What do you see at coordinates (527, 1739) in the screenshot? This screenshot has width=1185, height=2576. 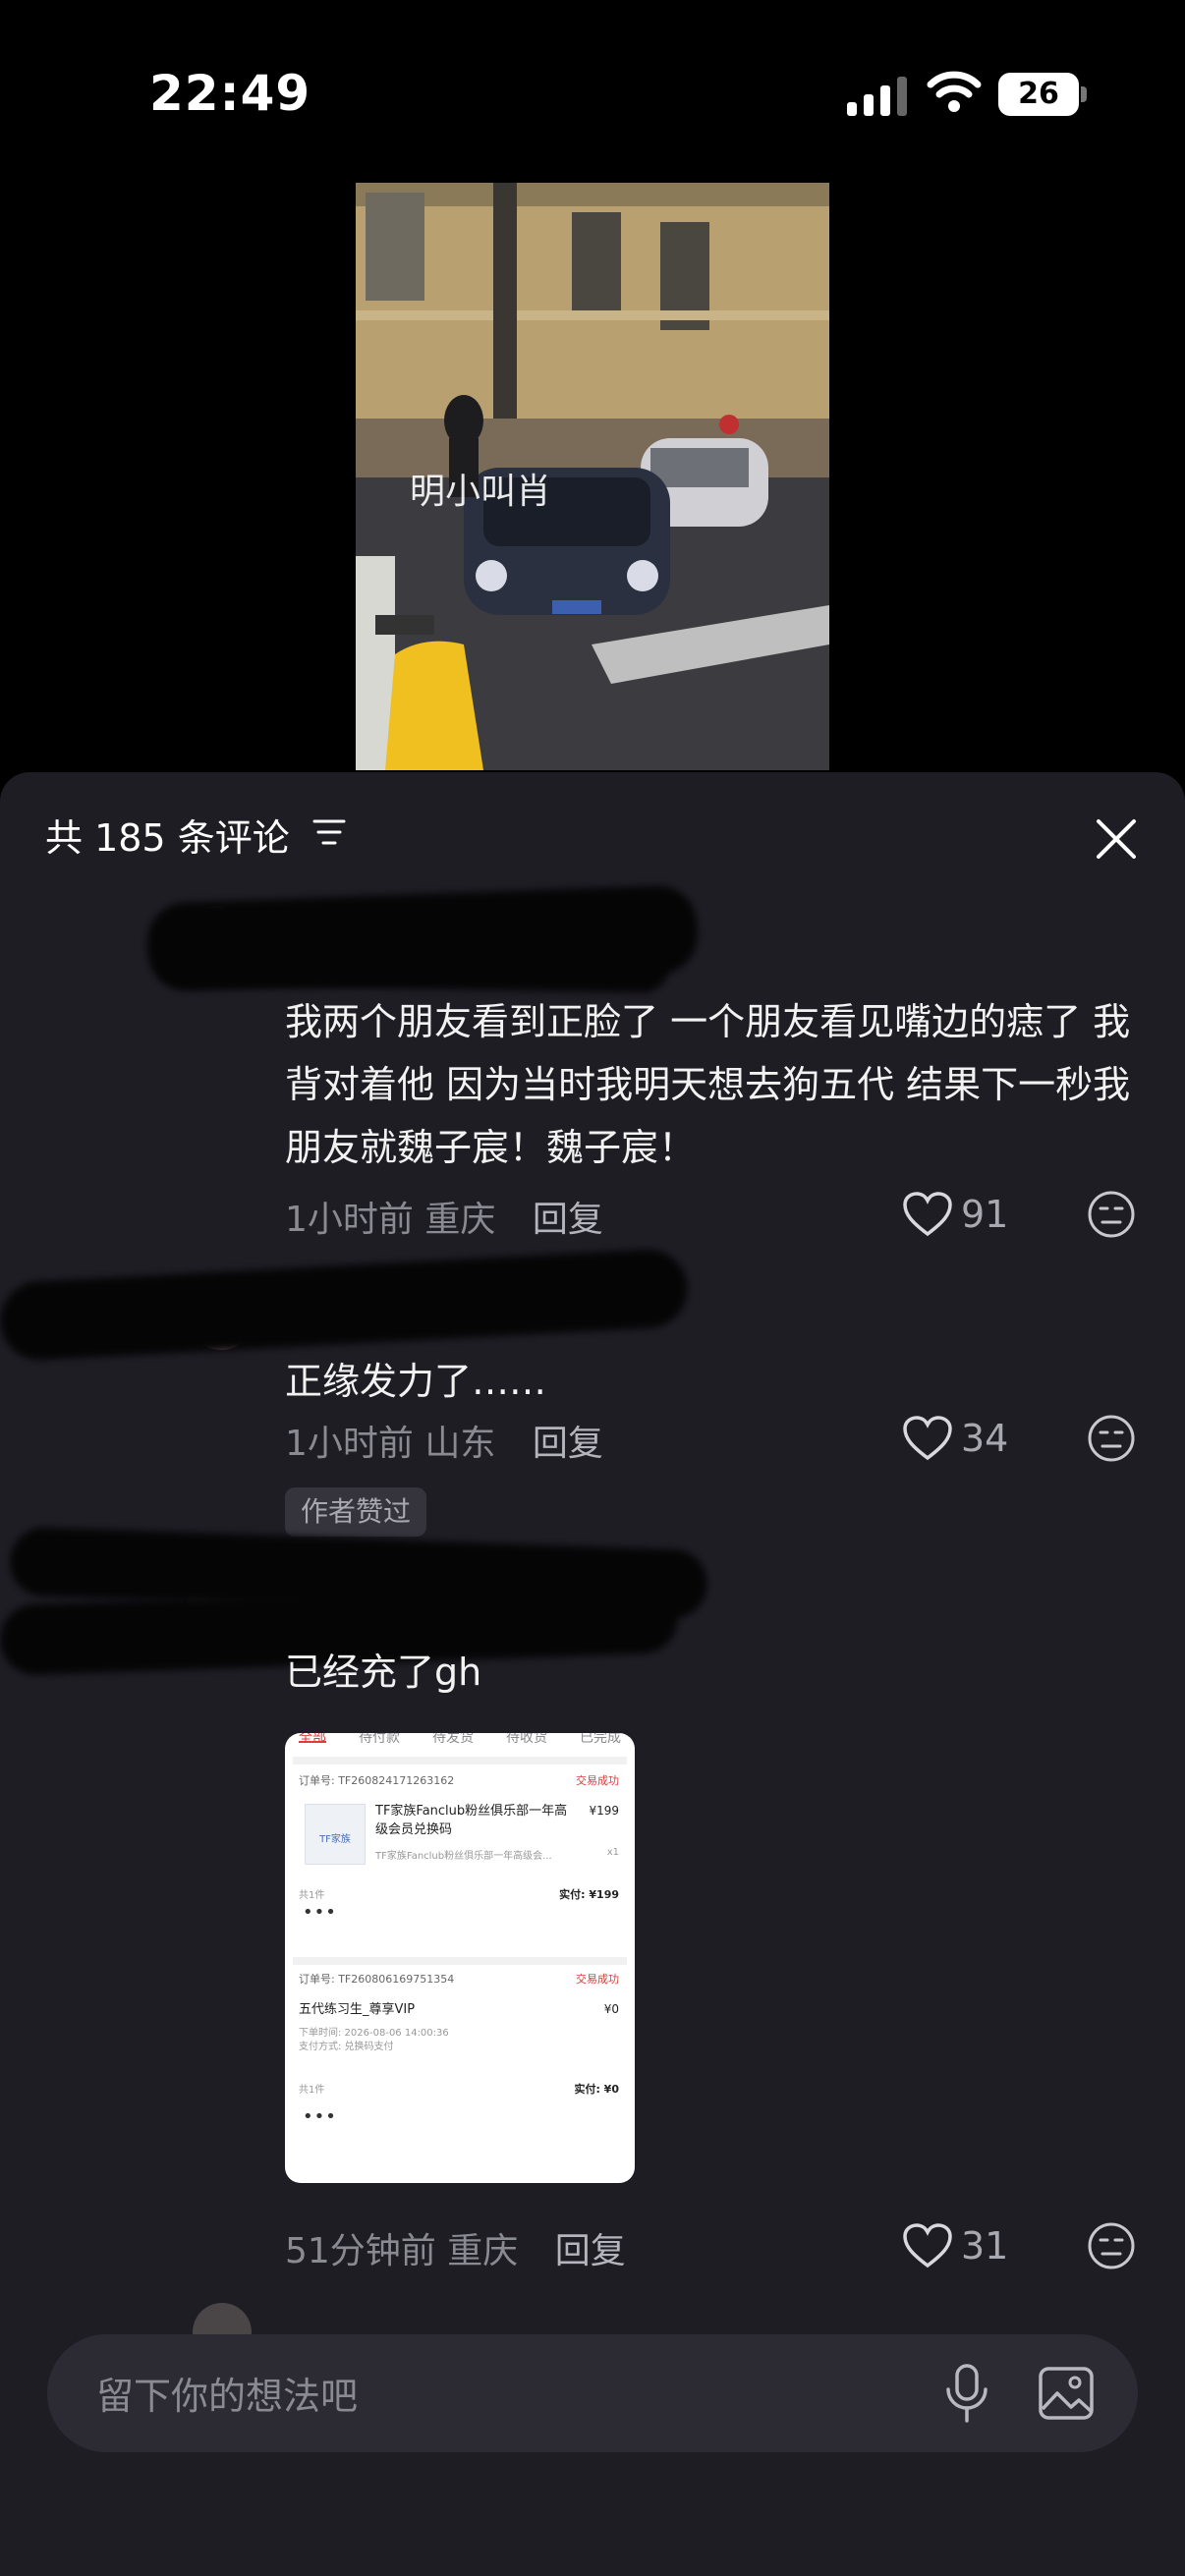 I see `order-tab: 待收货` at bounding box center [527, 1739].